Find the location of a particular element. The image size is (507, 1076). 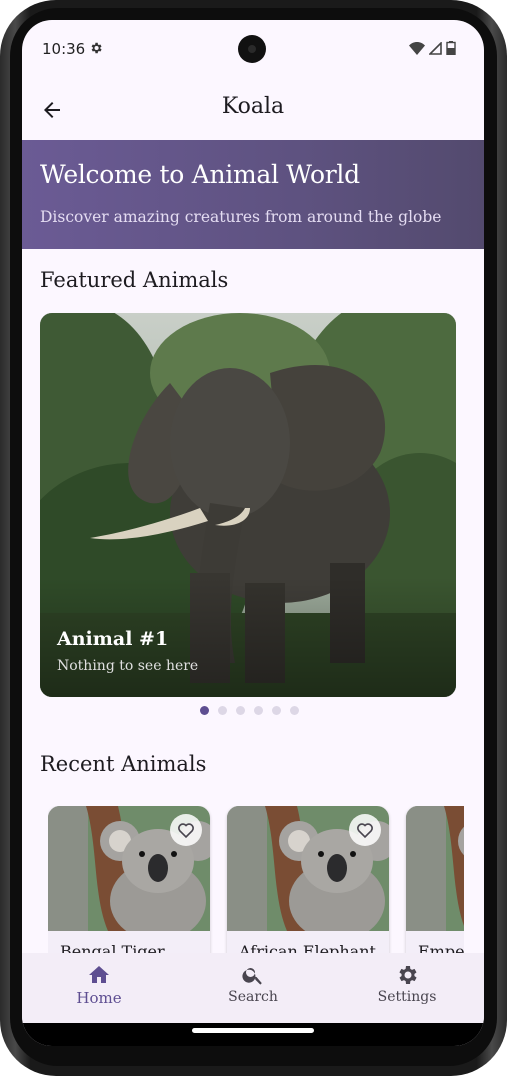

nav-label-settings: Settings is located at coordinates (407, 997).